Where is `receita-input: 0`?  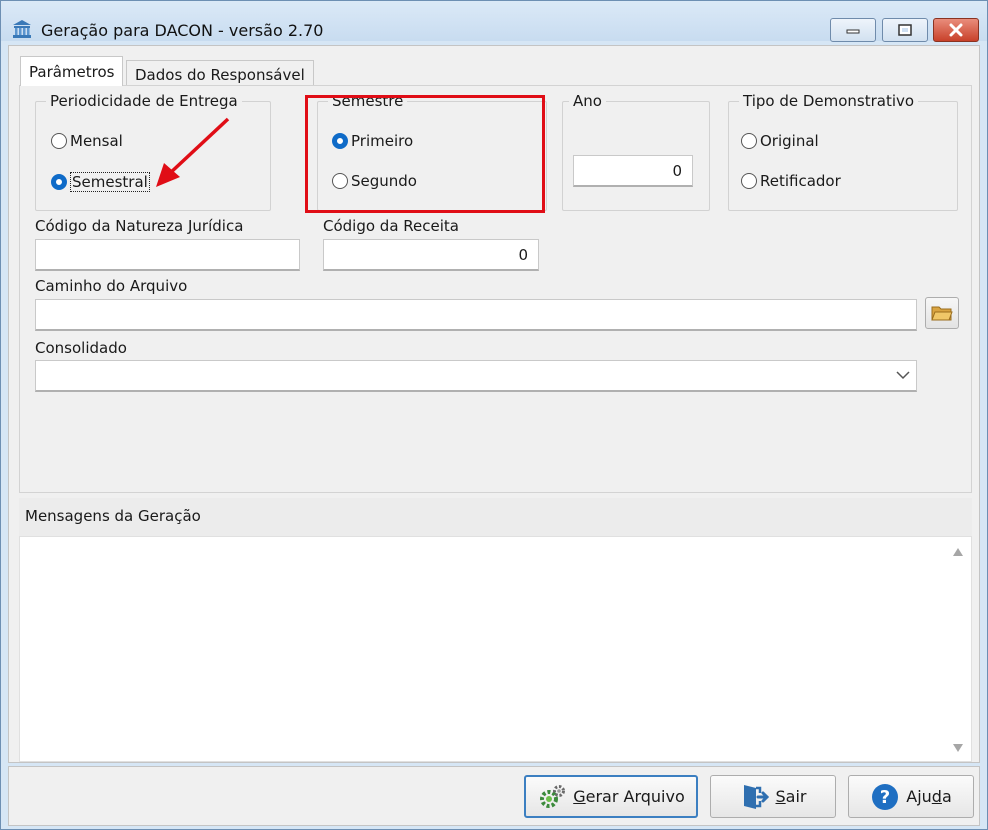 receita-input: 0 is located at coordinates (431, 255).